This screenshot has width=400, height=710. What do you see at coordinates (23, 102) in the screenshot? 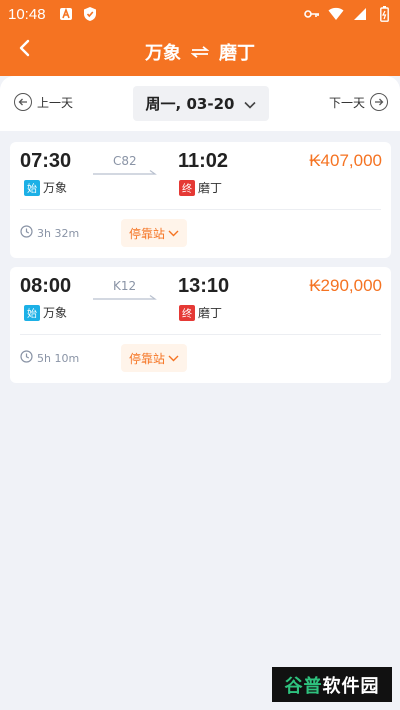
I see `arrow-left-icon` at bounding box center [23, 102].